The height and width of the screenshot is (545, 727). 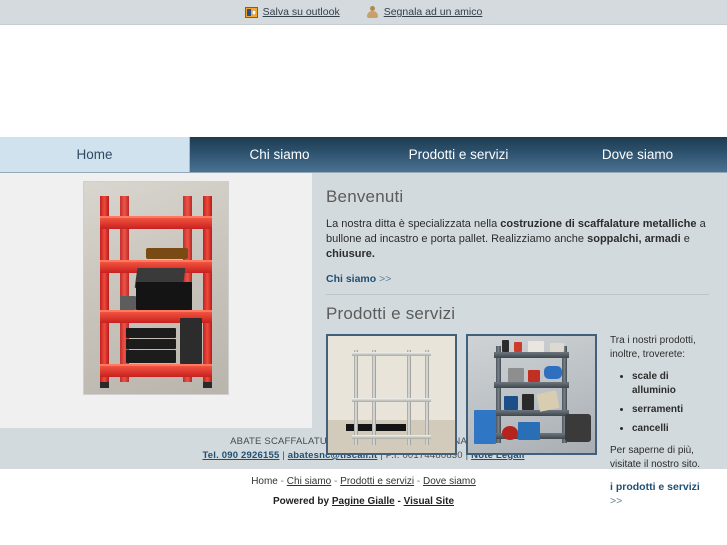 What do you see at coordinates (517, 294) in the screenshot?
I see `section-divider` at bounding box center [517, 294].